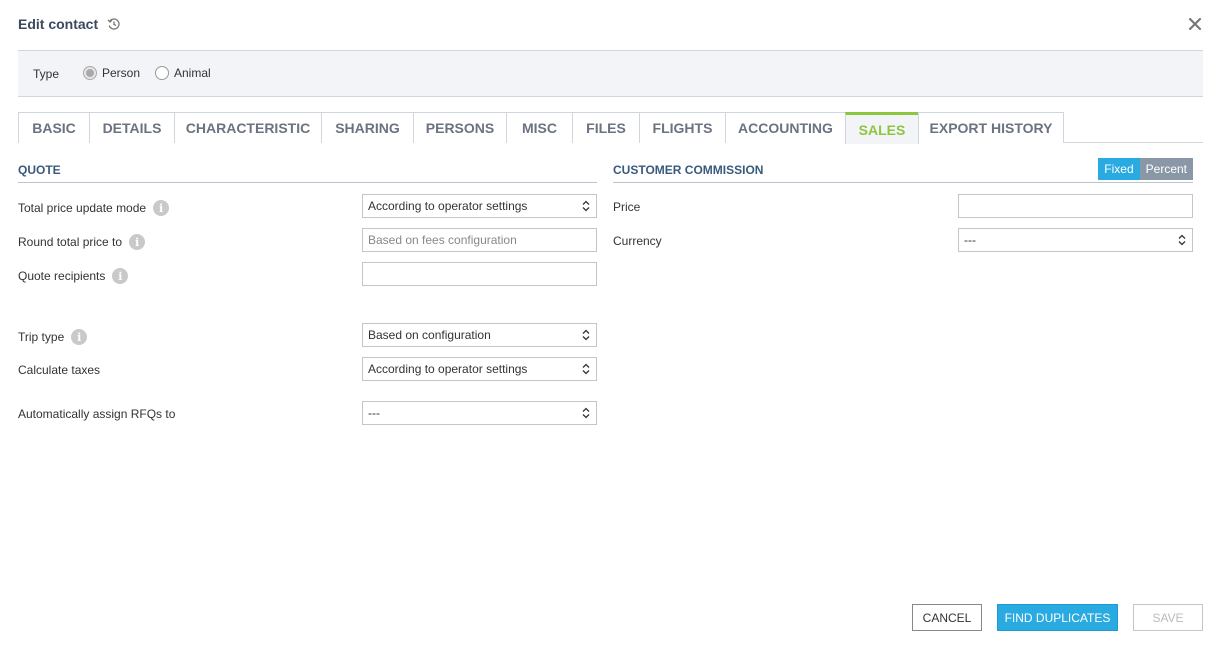  What do you see at coordinates (1075, 206) in the screenshot?
I see `price-input` at bounding box center [1075, 206].